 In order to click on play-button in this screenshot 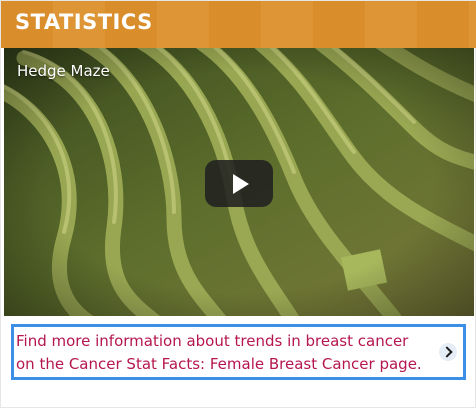, I will do `click(239, 183)`.